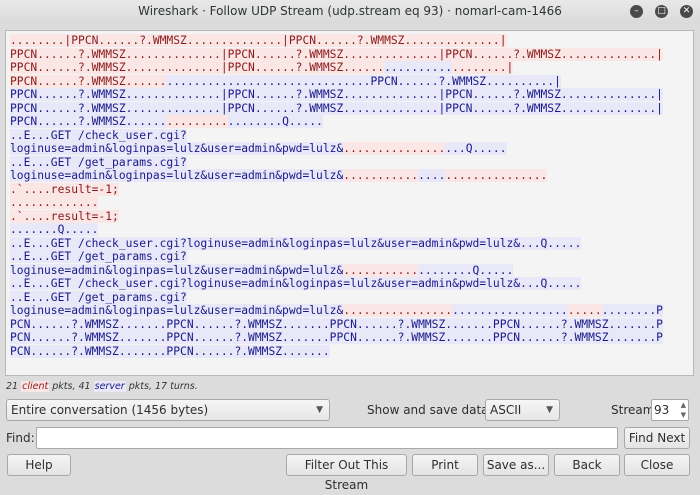  I want to click on format-value: ASCII, so click(506, 410).